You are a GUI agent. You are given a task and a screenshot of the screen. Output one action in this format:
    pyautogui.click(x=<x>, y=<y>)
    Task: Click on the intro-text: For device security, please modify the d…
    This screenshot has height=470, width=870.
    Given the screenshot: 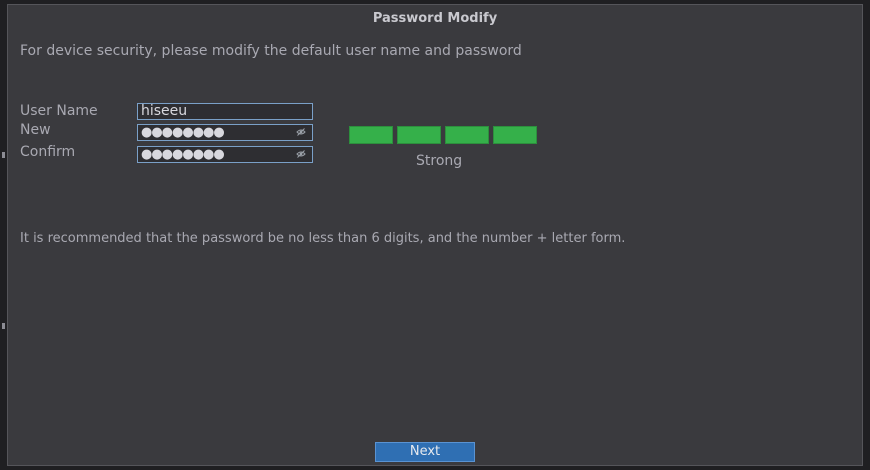 What is the action you would take?
    pyautogui.click(x=271, y=51)
    